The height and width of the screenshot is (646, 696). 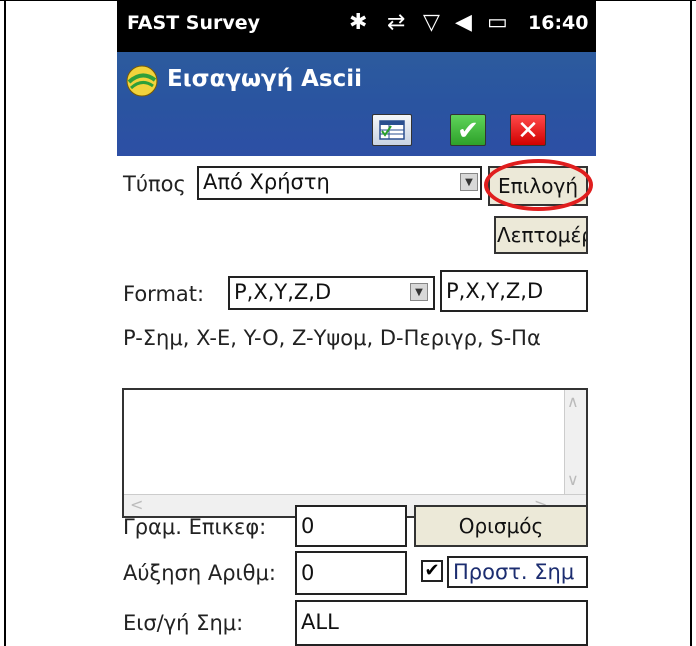 I want to click on increment-input: 0, so click(x=351, y=573).